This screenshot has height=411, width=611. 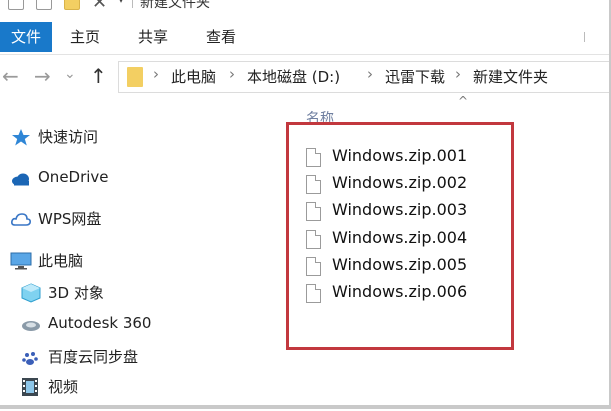 I want to click on app-icon, so click(x=16, y=5).